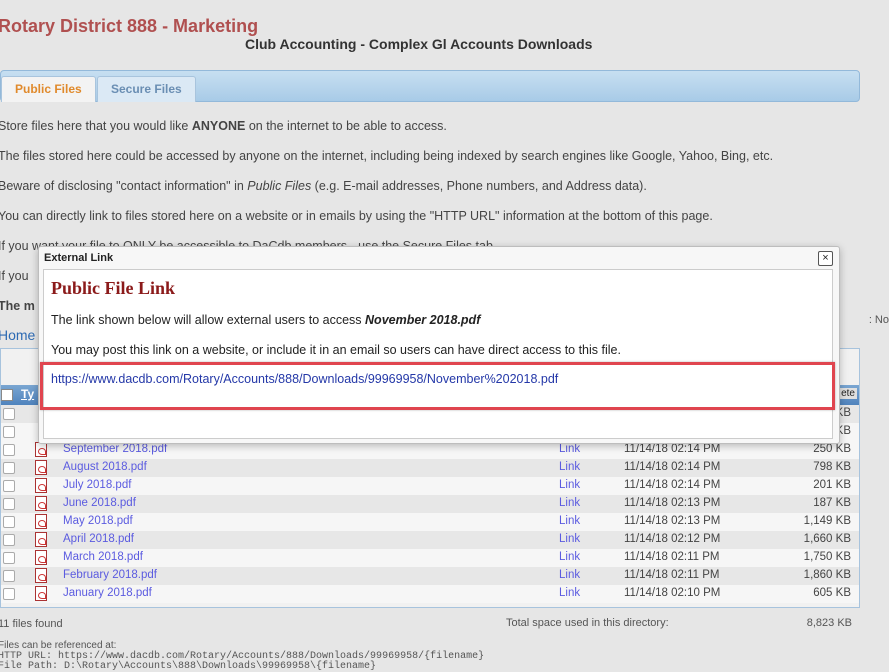 The height and width of the screenshot is (672, 889). Describe the element at coordinates (105, 467) in the screenshot. I see `file-name-link: August 2018.pdf` at that location.